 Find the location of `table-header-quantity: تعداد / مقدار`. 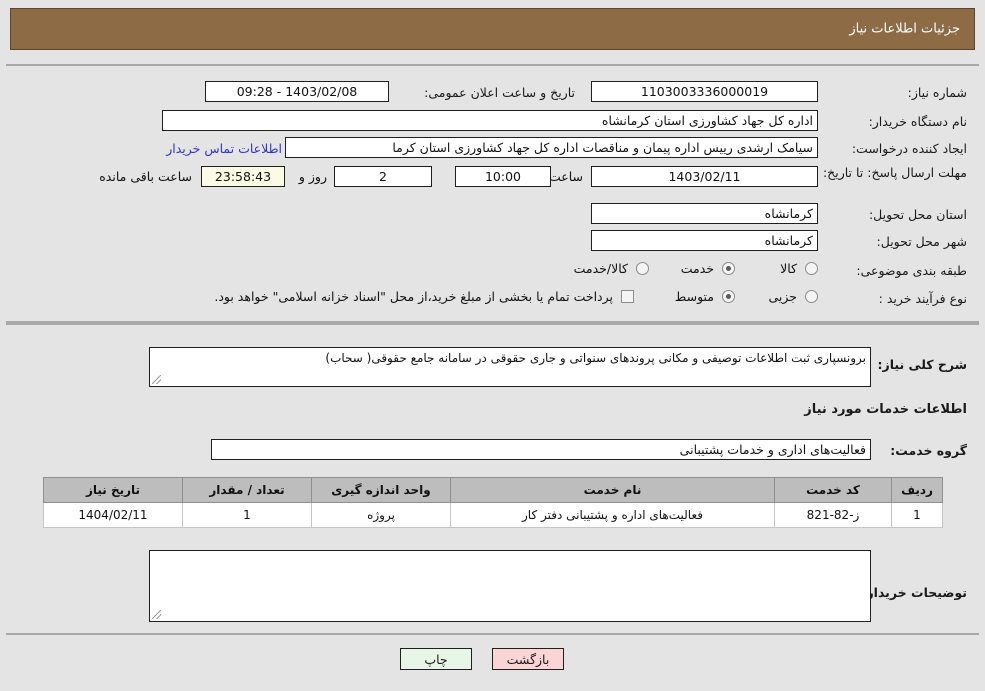

table-header-quantity: تعداد / مقدار is located at coordinates (247, 490).